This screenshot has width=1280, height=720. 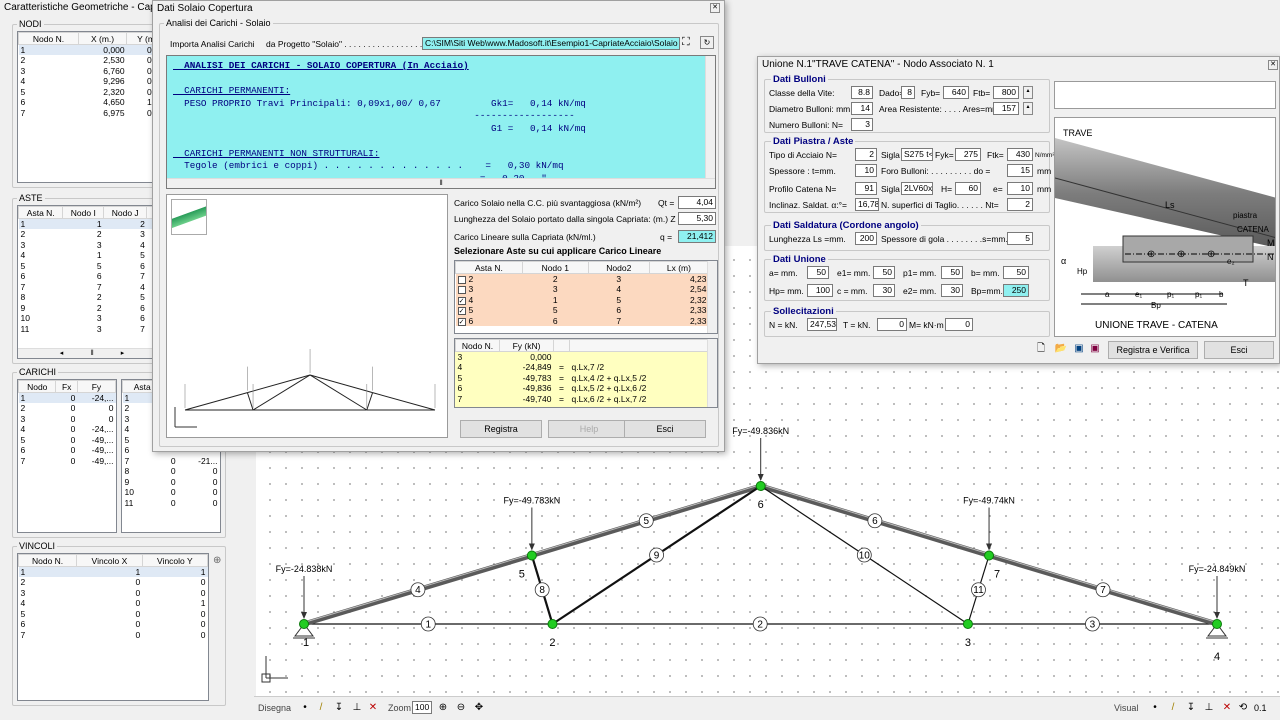 What do you see at coordinates (1095, 349) in the screenshot?
I see `save-as-icon: ▣` at bounding box center [1095, 349].